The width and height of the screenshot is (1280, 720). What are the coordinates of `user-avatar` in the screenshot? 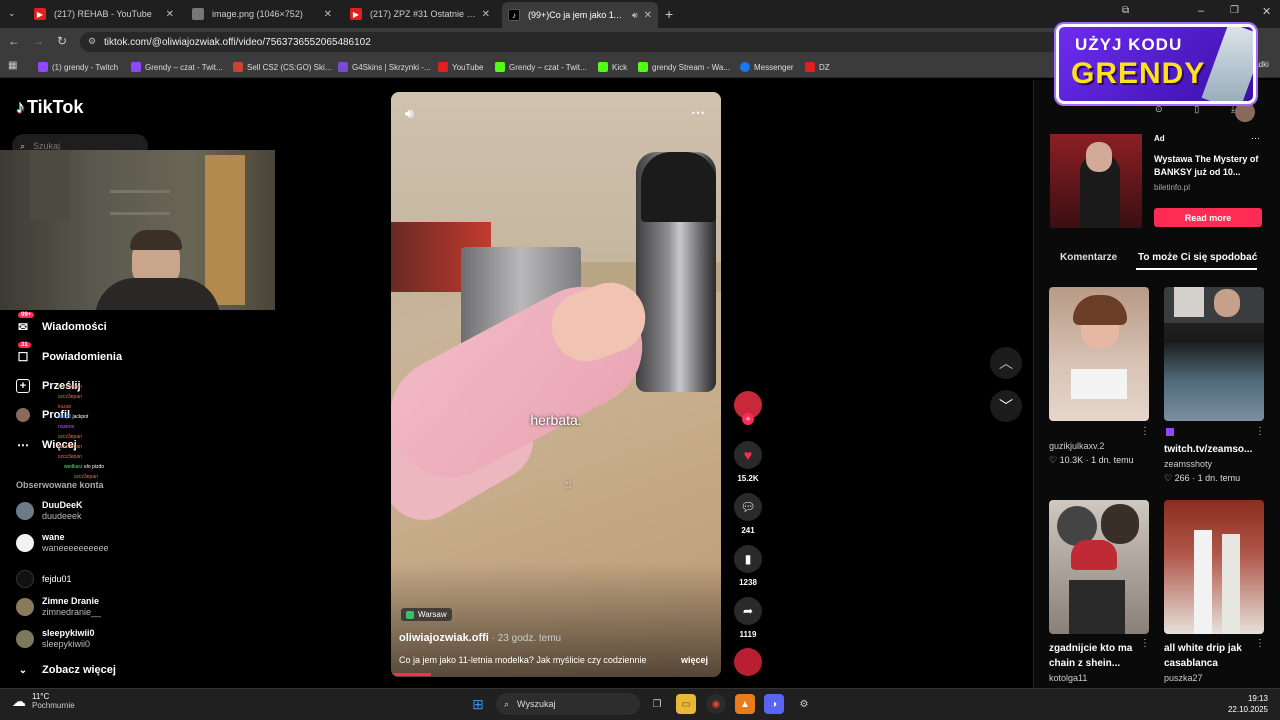 It's located at (1245, 112).